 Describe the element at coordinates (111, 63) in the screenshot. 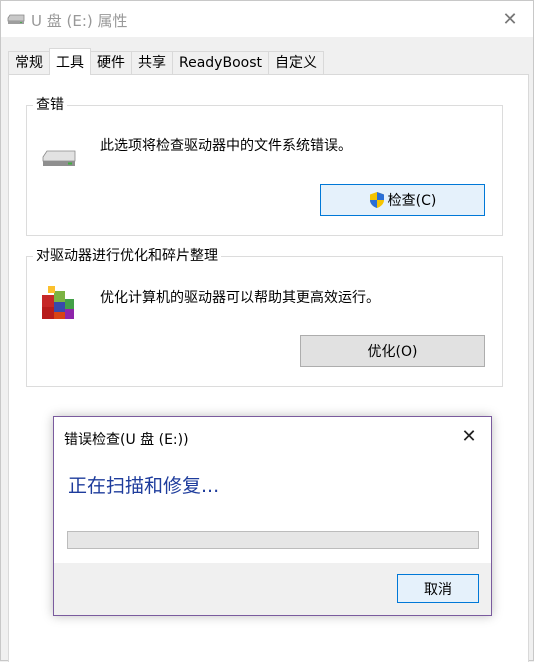

I see `tab-hardware: 硬件` at that location.